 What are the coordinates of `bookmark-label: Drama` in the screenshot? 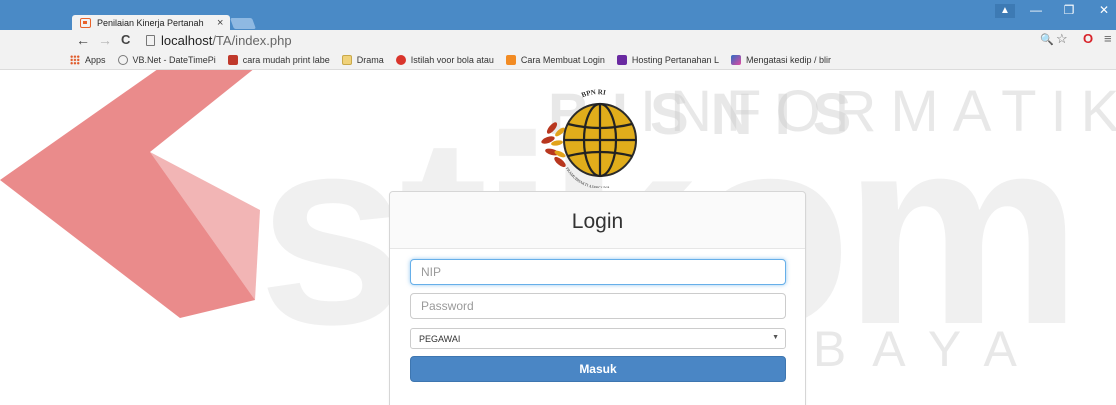 It's located at (370, 59).